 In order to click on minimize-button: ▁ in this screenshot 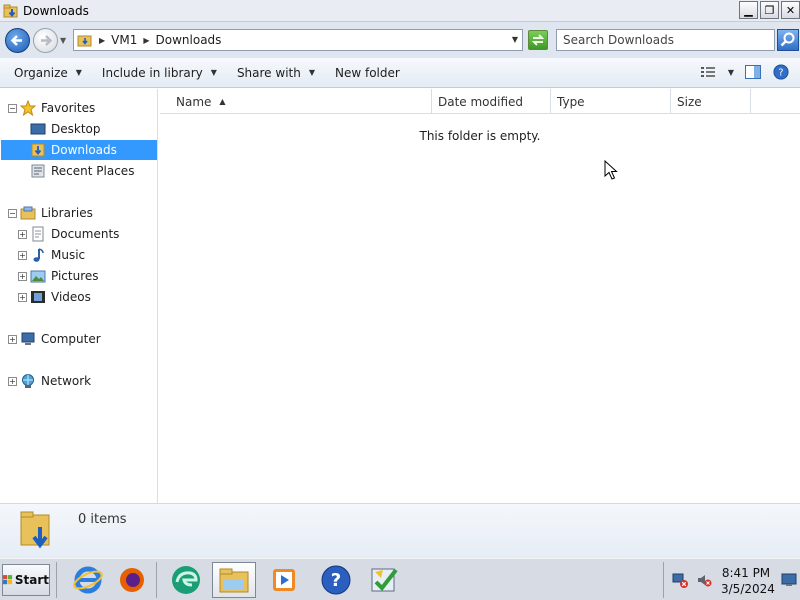, I will do `click(748, 10)`.